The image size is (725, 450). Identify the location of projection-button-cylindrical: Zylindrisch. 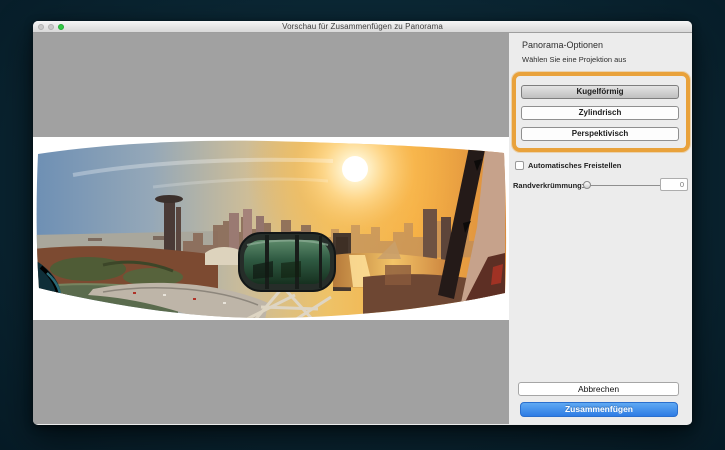
(600, 113).